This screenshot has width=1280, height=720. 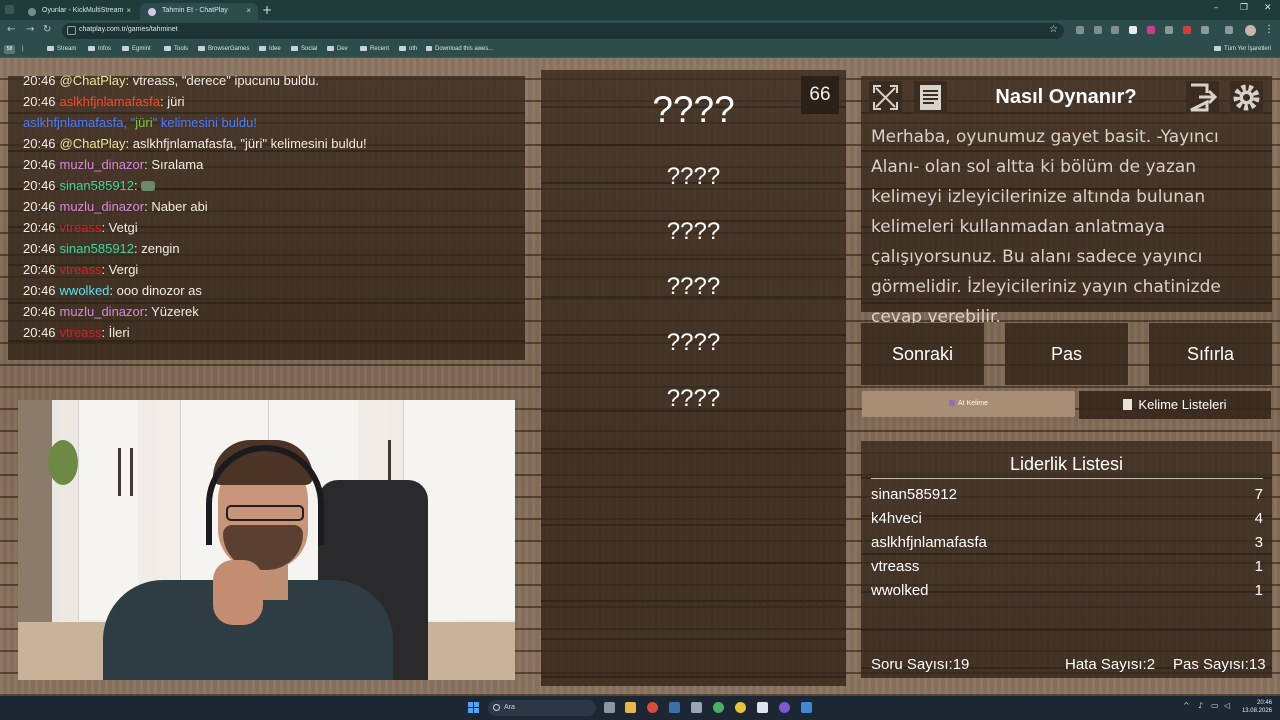 What do you see at coordinates (968, 404) in the screenshot?
I see `ai-word-button: AI Kelime` at bounding box center [968, 404].